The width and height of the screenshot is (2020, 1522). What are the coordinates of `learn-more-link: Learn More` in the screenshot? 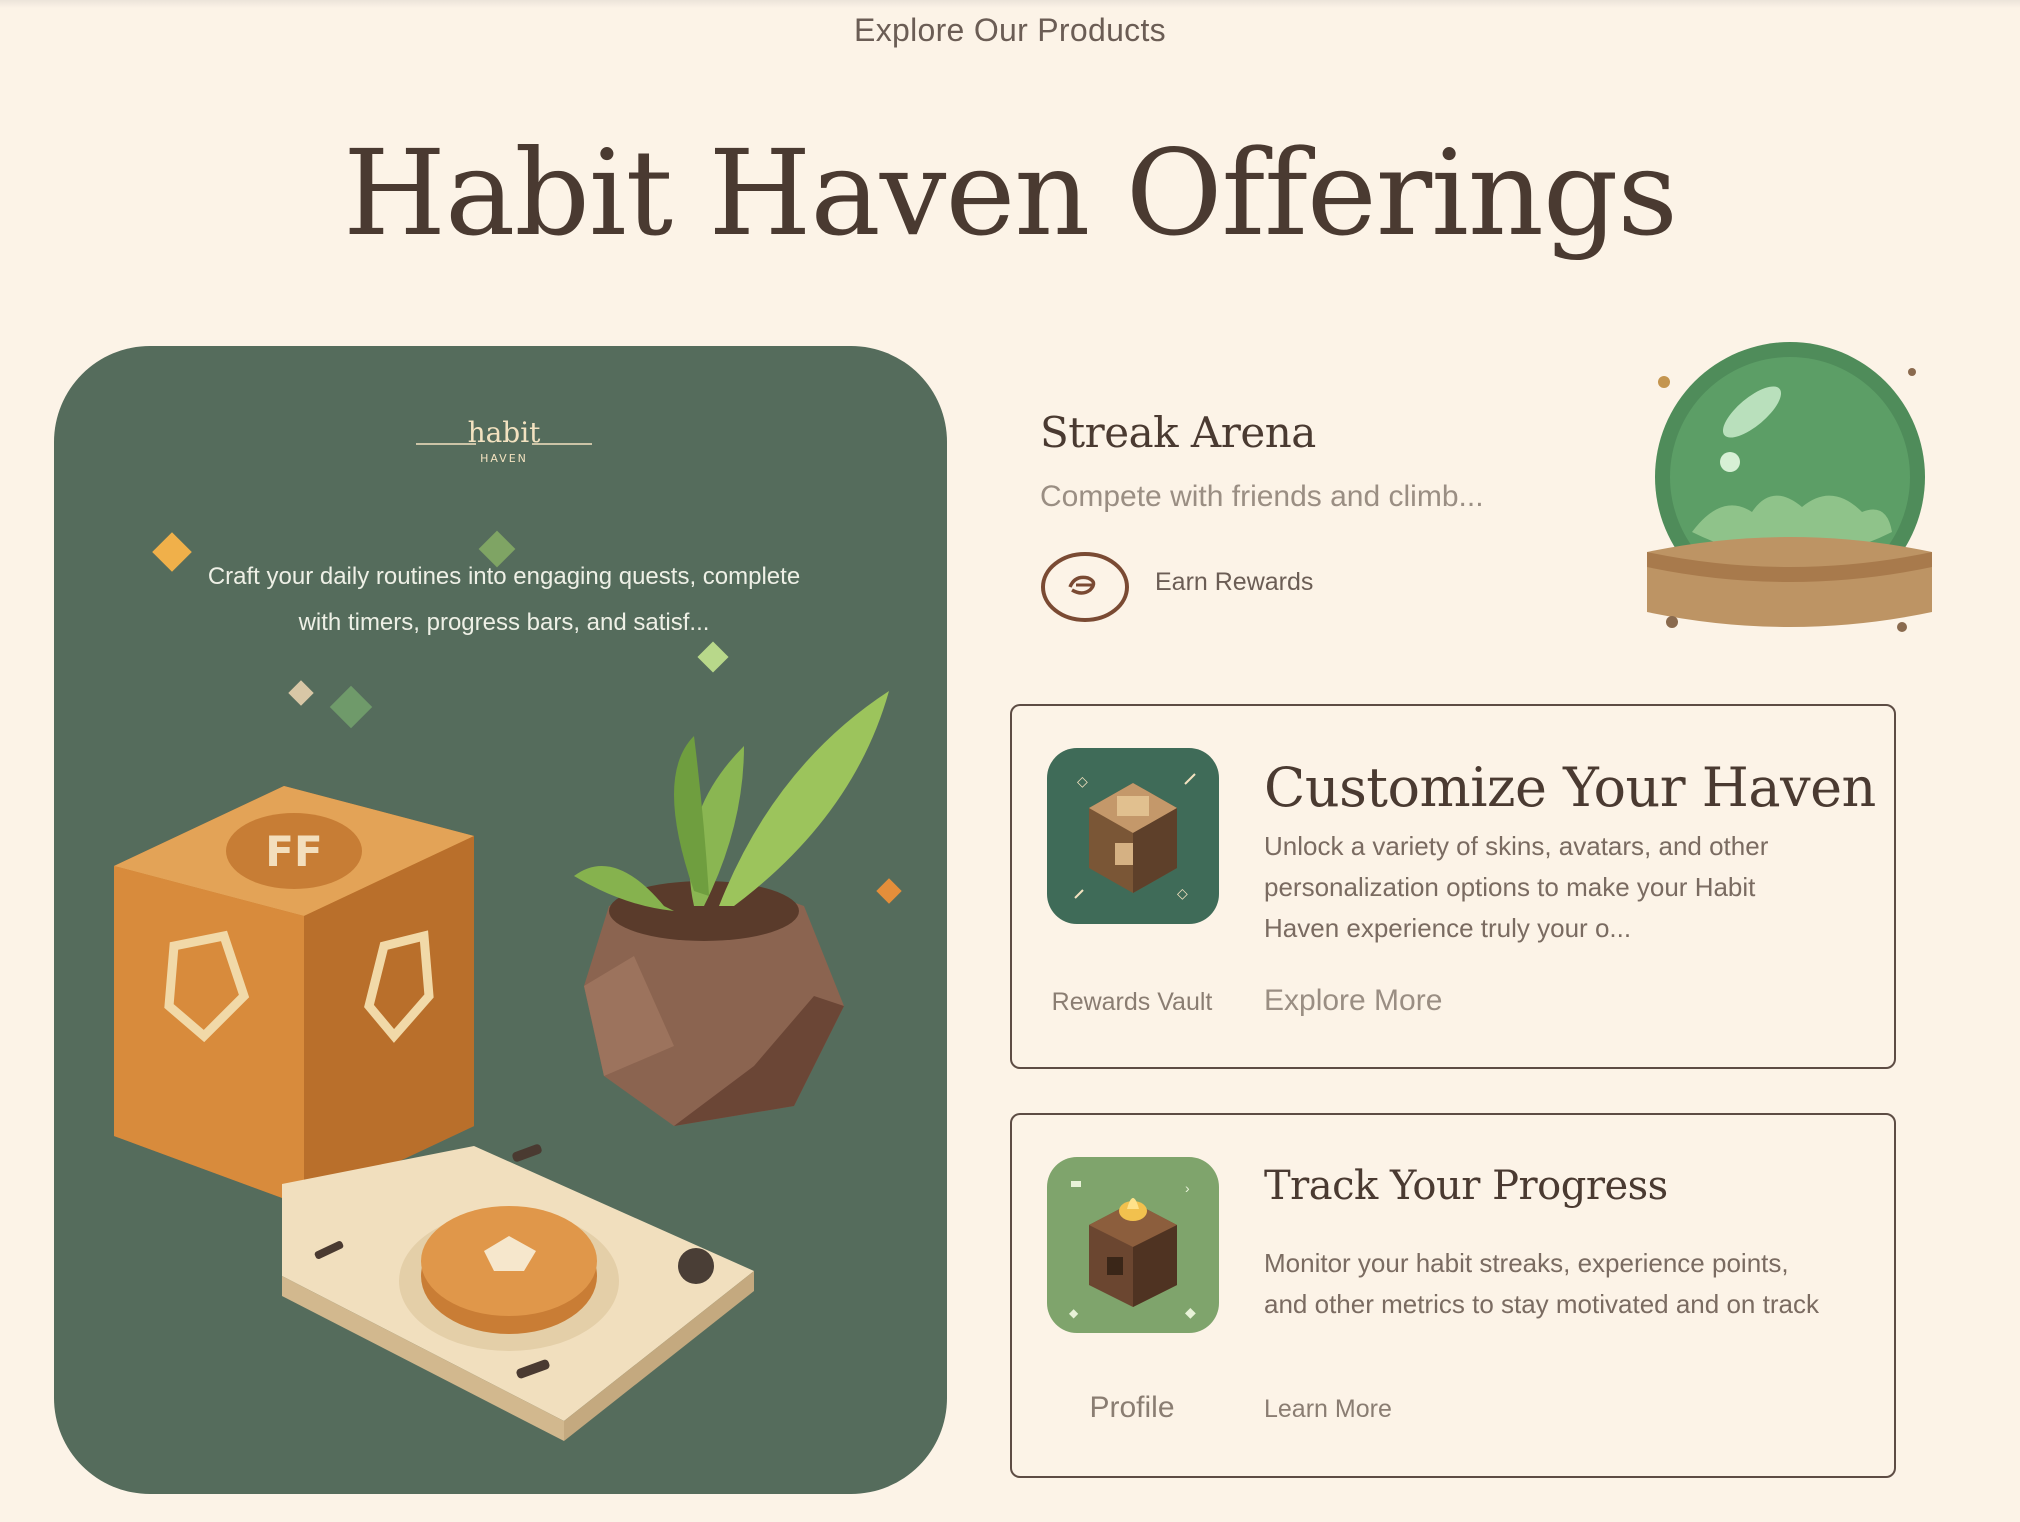 It's located at (1328, 1409).